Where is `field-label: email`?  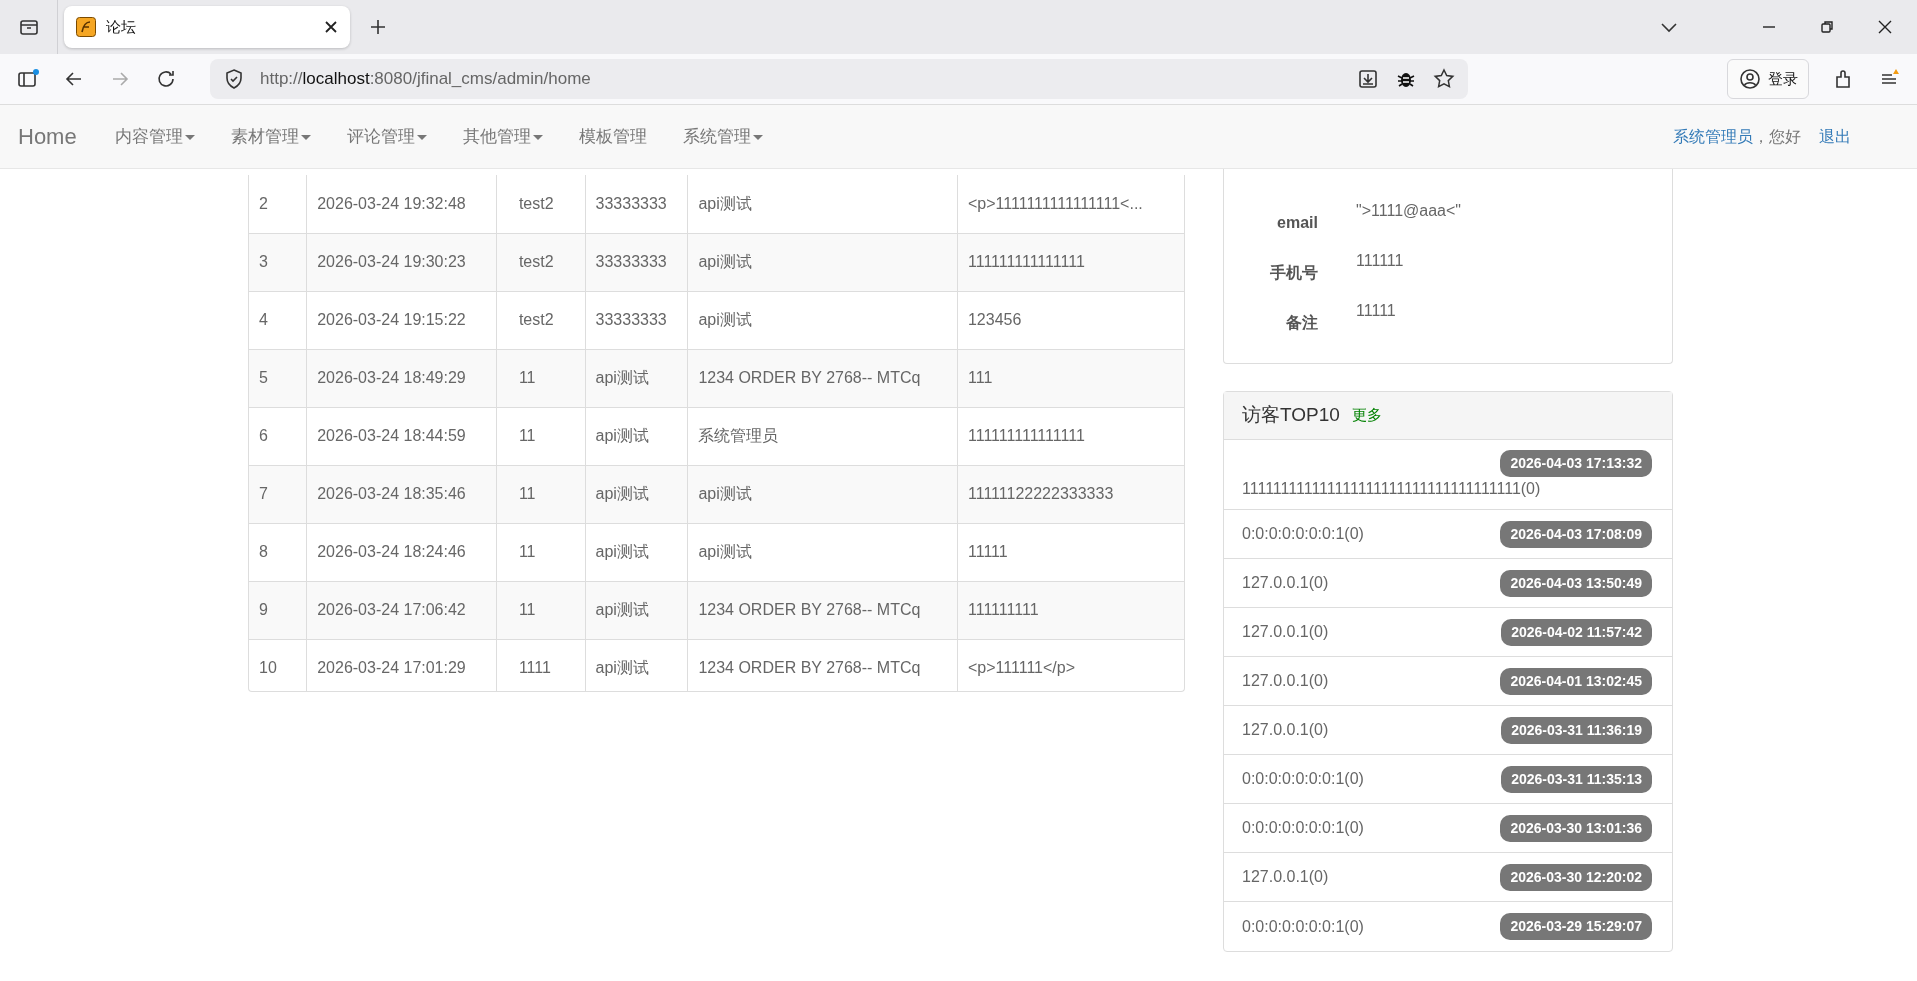 field-label: email is located at coordinates (1297, 223).